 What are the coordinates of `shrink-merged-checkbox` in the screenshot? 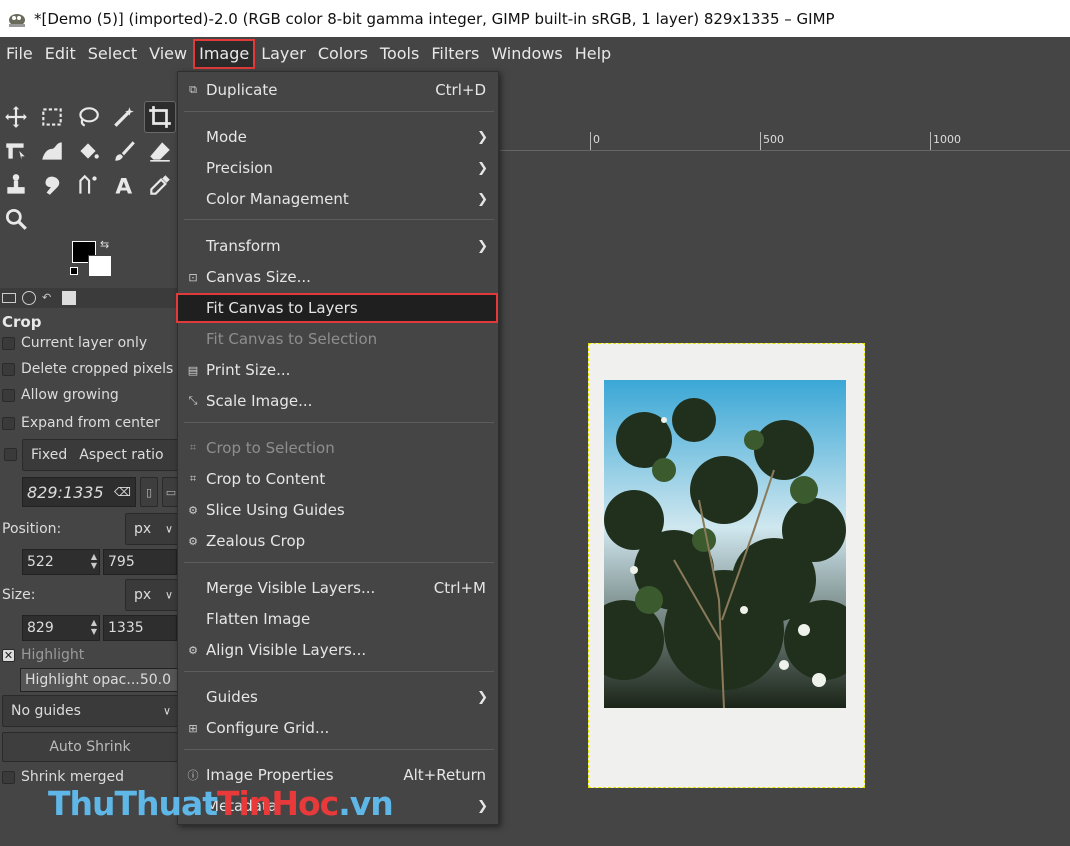 It's located at (8, 777).